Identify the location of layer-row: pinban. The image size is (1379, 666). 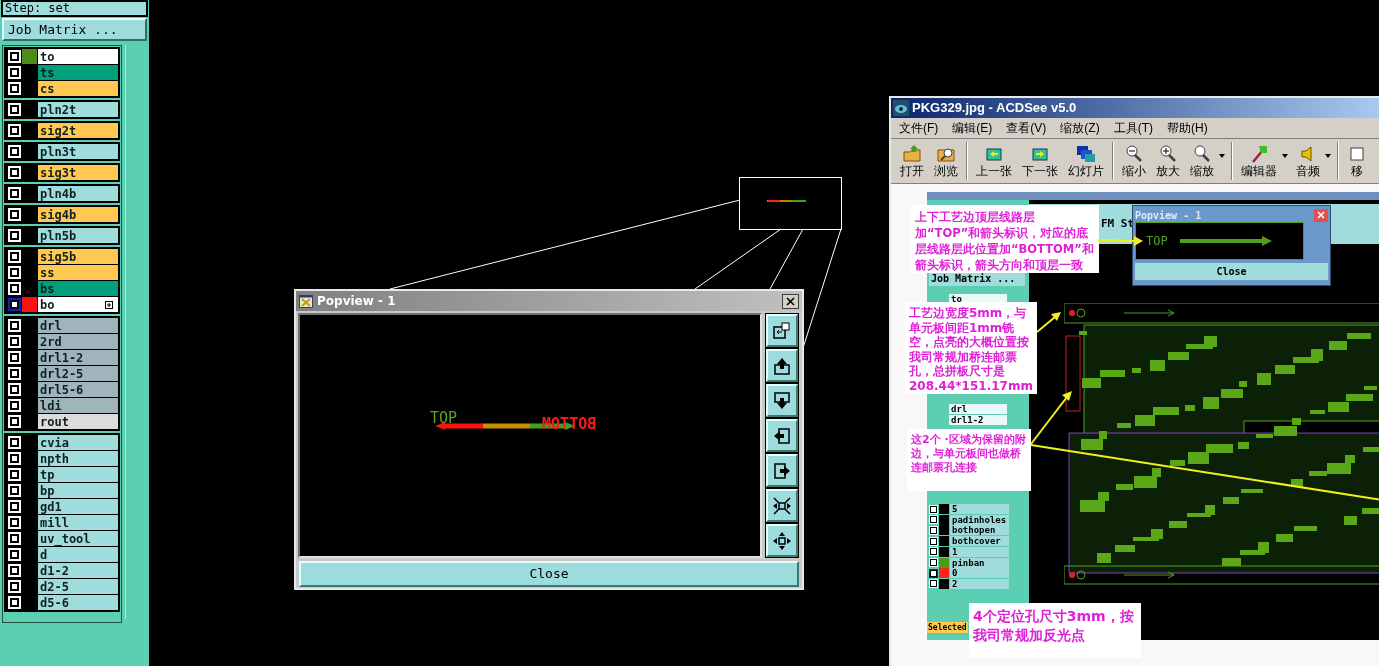
(969, 562).